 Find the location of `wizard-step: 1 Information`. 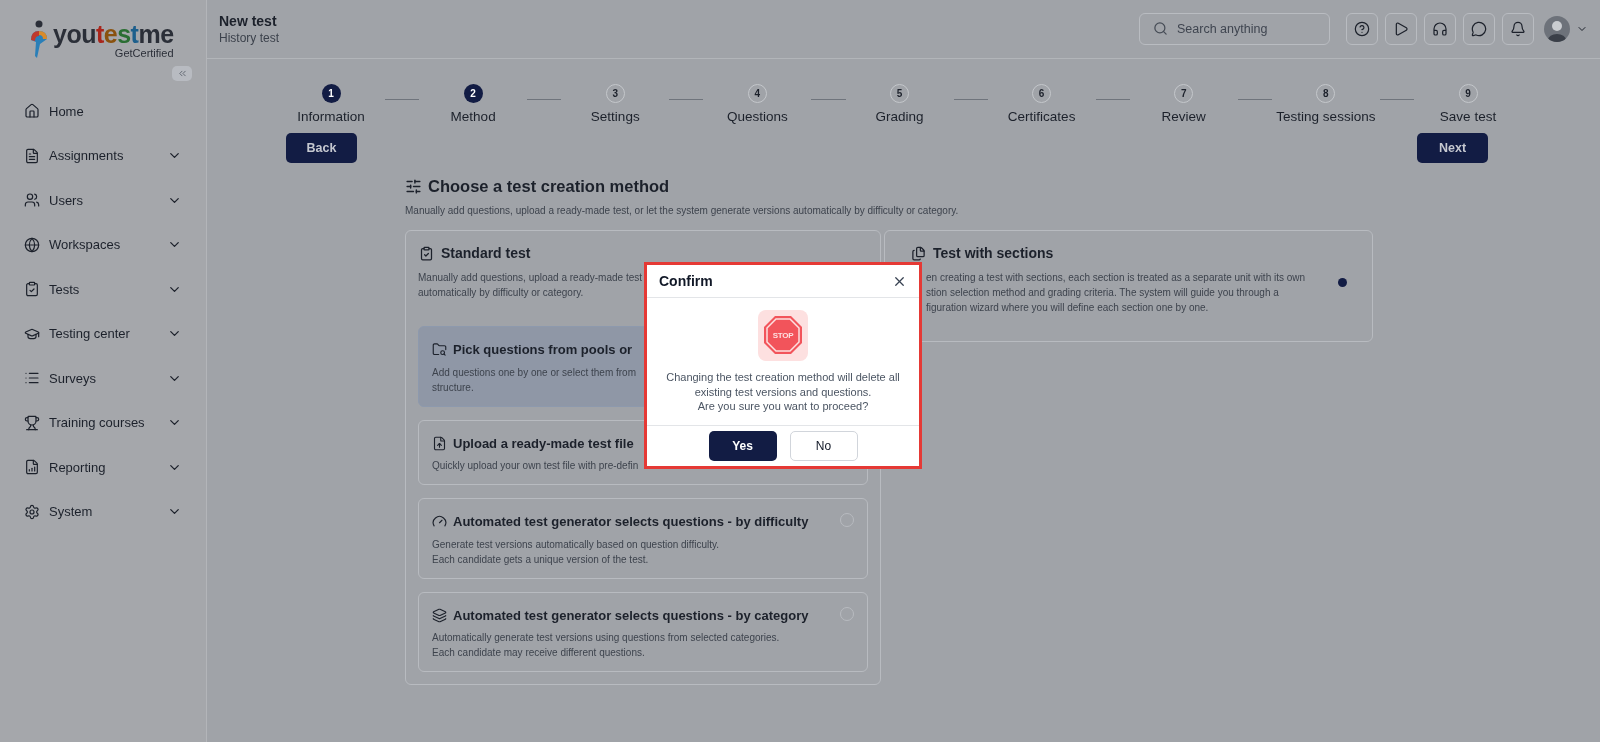

wizard-step: 1 Information is located at coordinates (331, 106).